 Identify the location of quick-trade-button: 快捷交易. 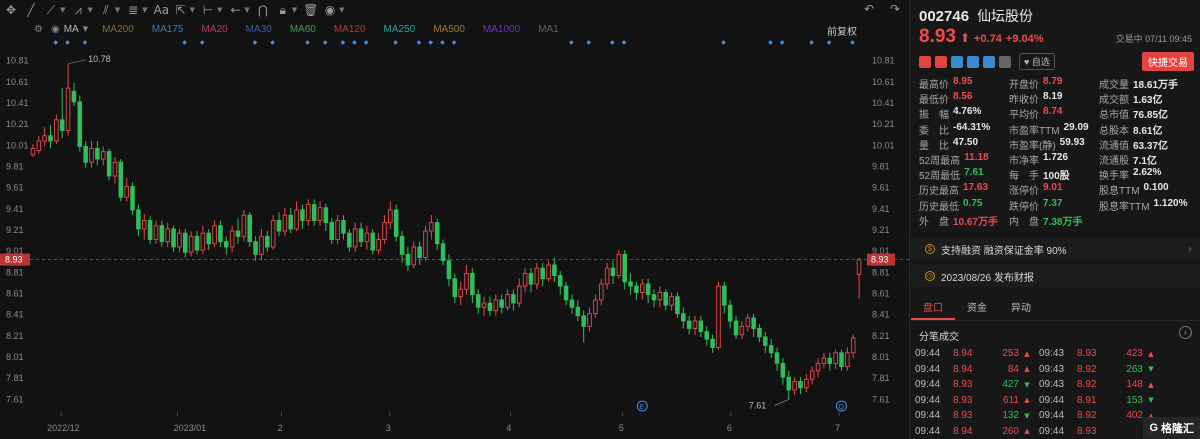
(1168, 61).